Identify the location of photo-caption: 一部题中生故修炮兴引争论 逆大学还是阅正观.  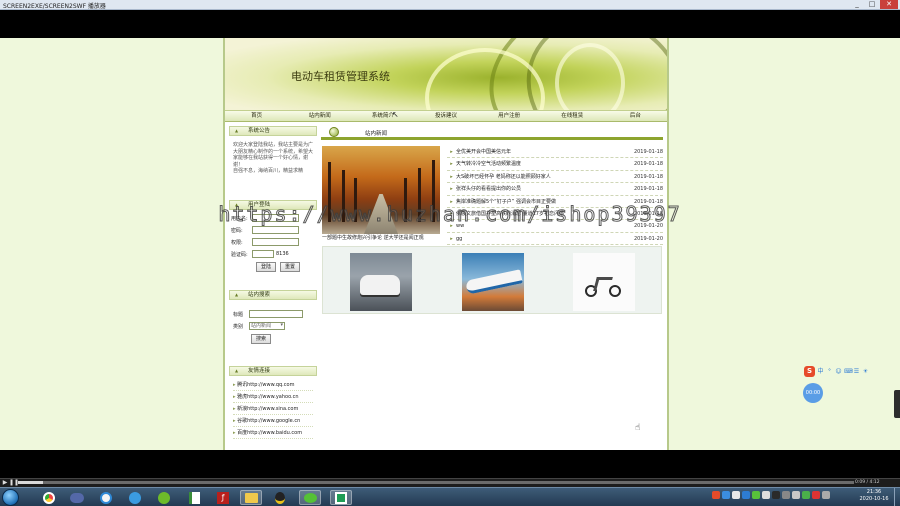
(381, 237).